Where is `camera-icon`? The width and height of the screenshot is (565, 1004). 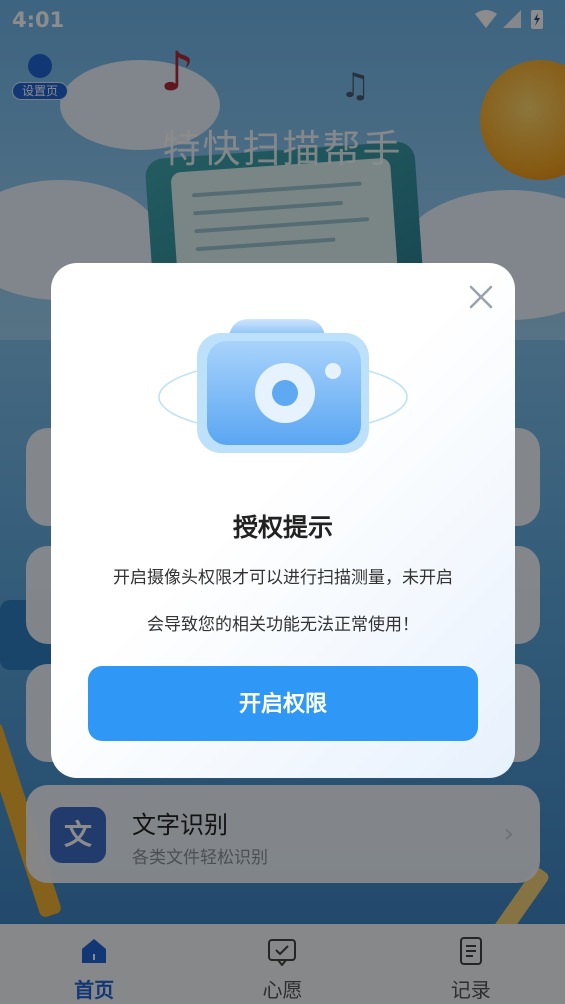
camera-icon is located at coordinates (283, 386).